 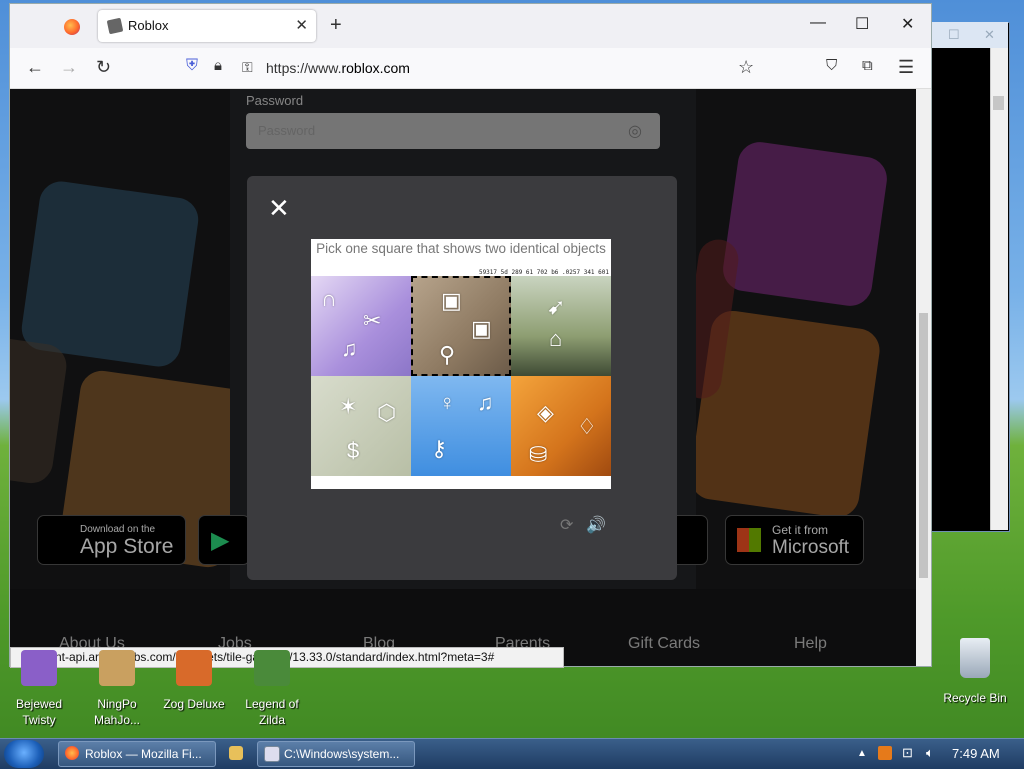 I want to click on volume-icon: 🔈︎, so click(x=930, y=753).